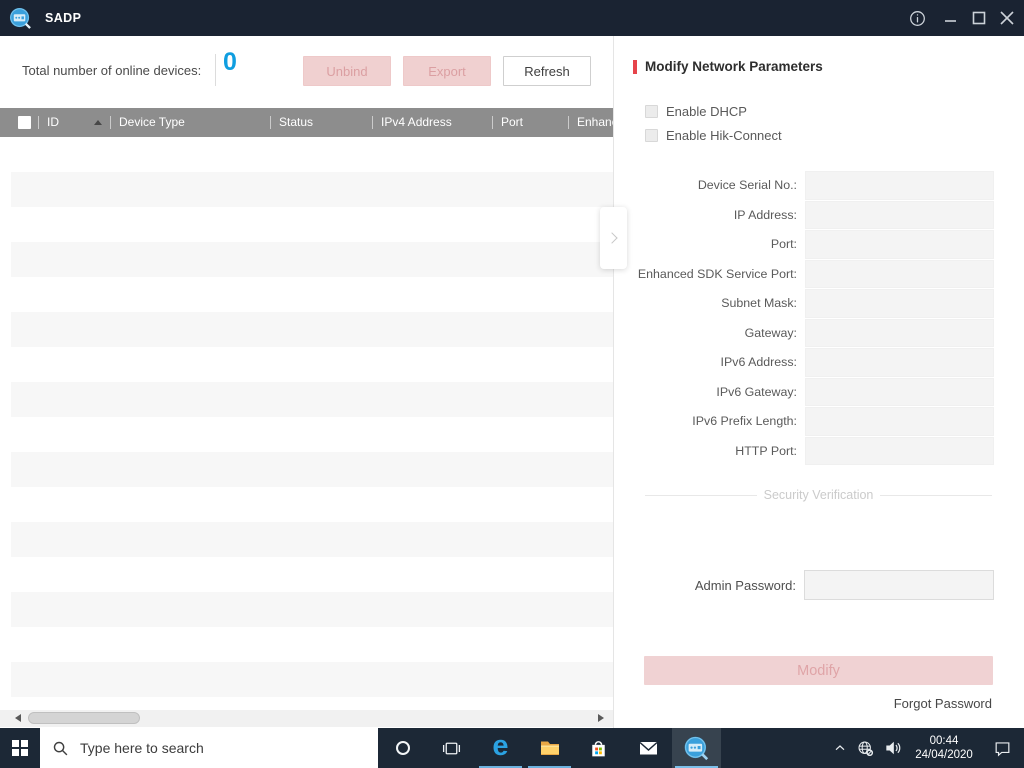 The width and height of the screenshot is (1024, 768). Describe the element at coordinates (512, 18) in the screenshot. I see `titlebar: SADP` at that location.